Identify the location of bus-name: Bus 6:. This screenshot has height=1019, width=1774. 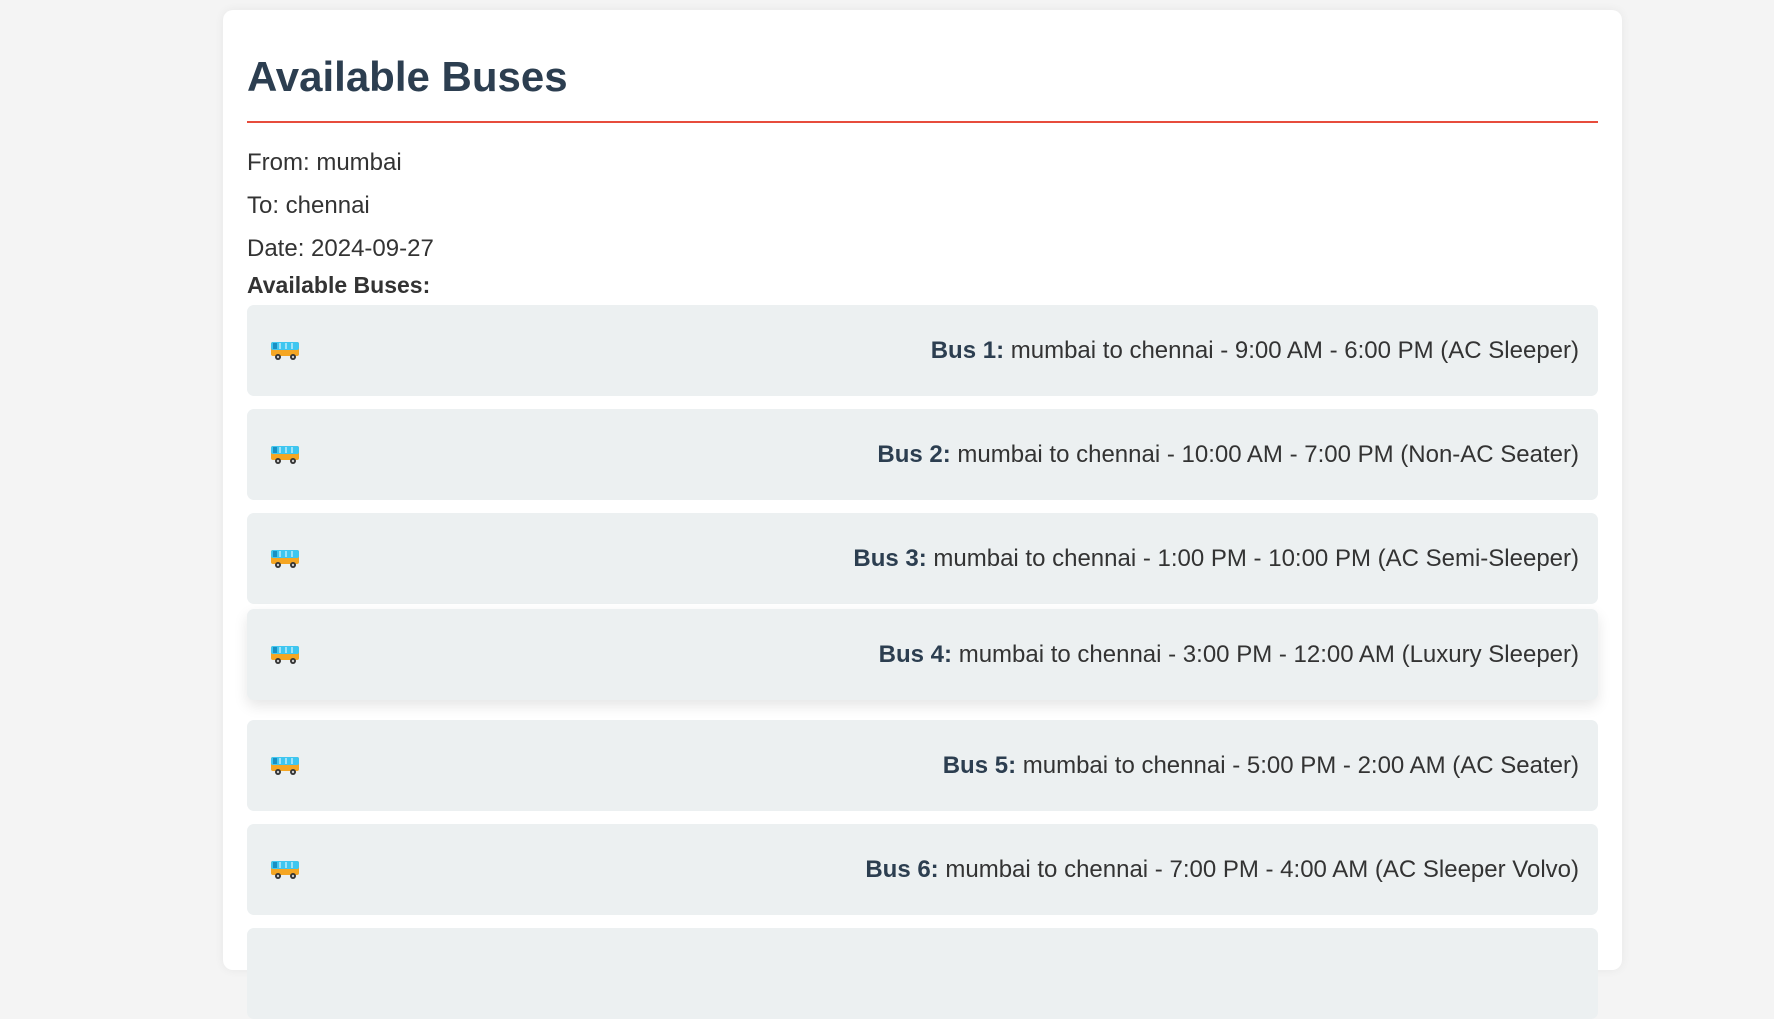
(902, 869).